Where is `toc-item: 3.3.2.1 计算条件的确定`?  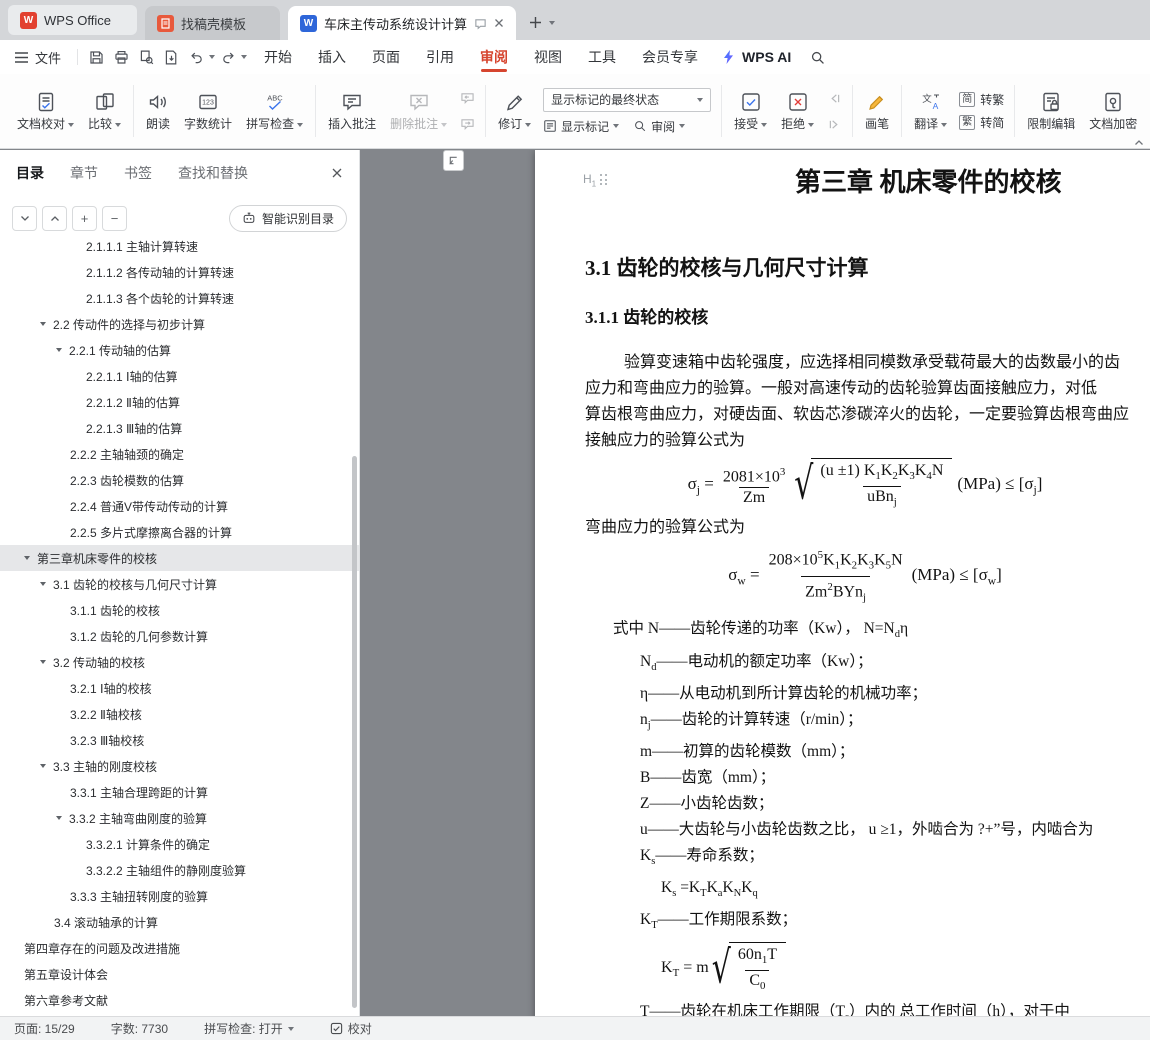 toc-item: 3.3.2.1 计算条件的确定 is located at coordinates (179, 844).